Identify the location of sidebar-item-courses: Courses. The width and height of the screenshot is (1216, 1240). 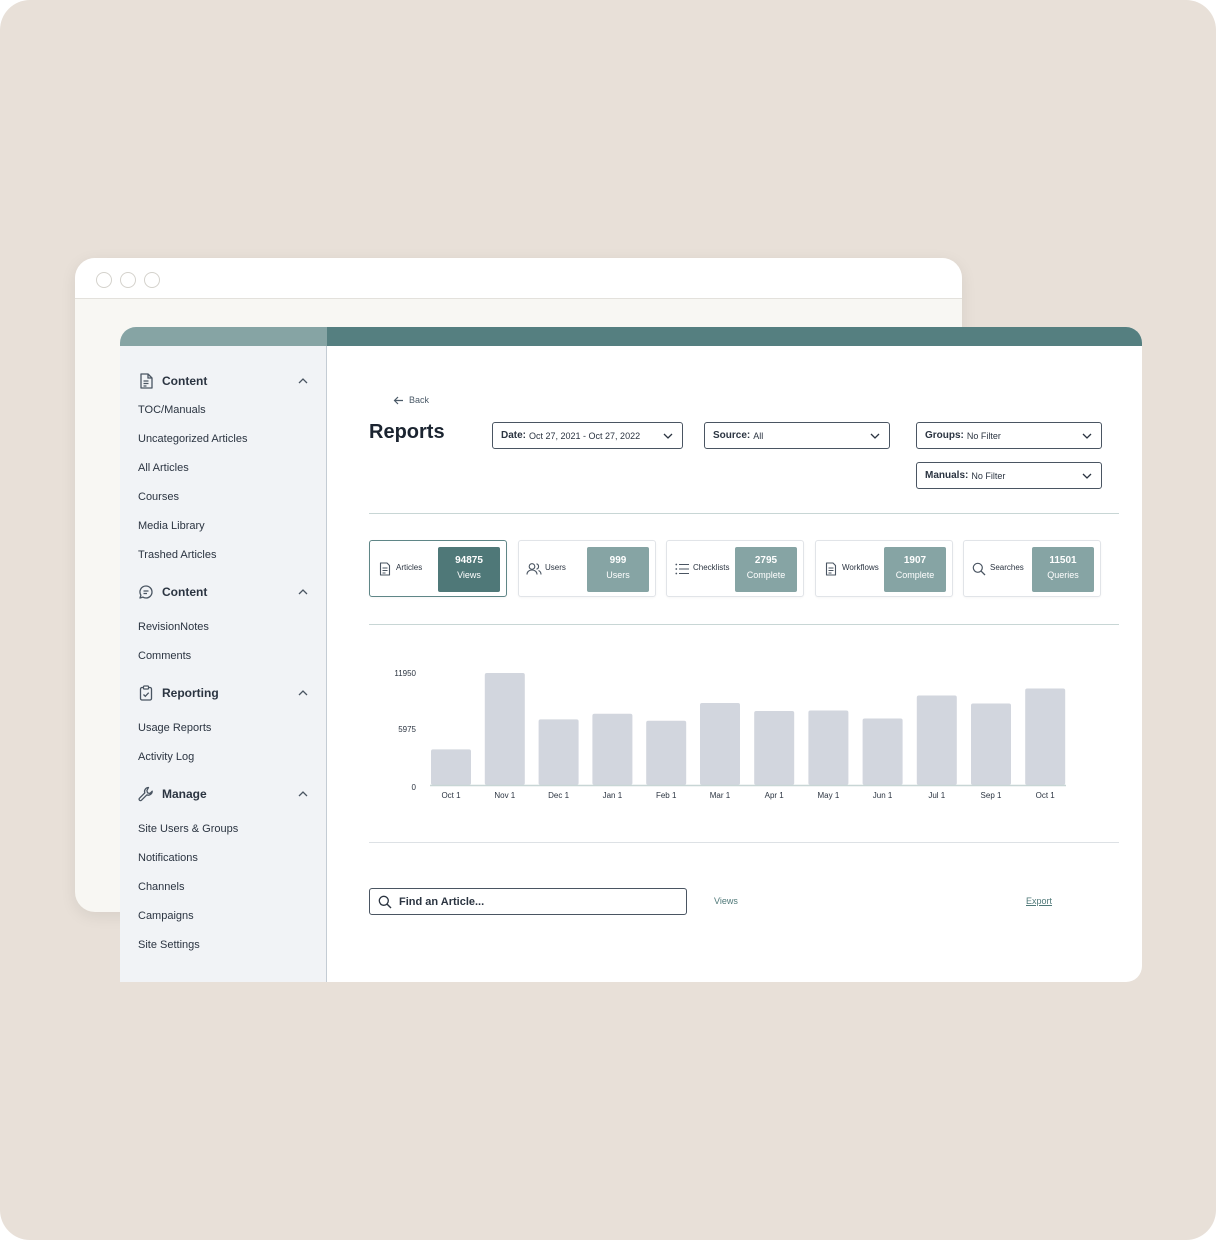
(158, 497).